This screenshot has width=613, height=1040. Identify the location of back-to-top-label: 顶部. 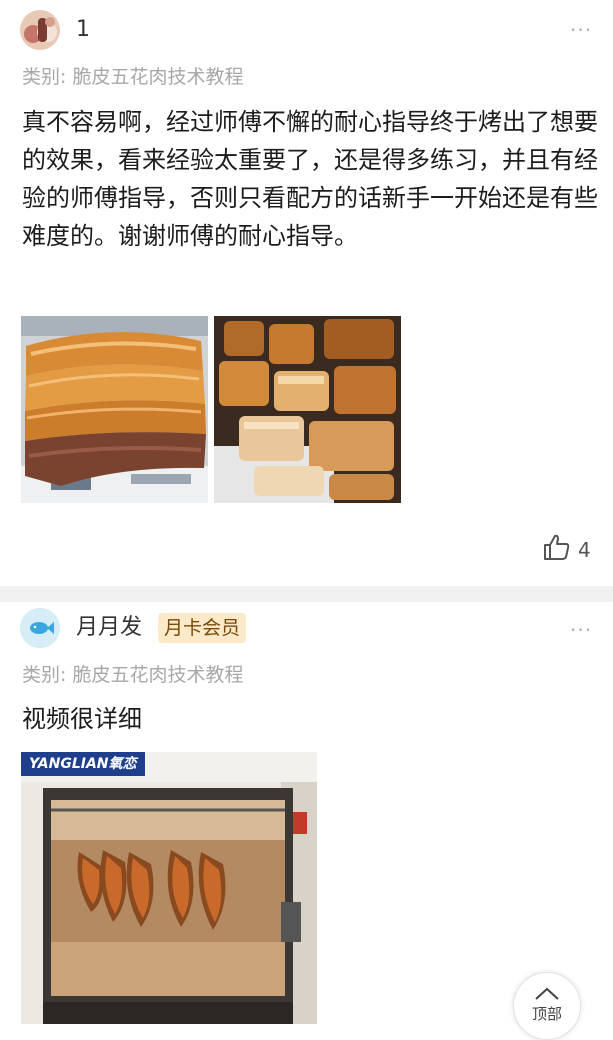
(546, 1014).